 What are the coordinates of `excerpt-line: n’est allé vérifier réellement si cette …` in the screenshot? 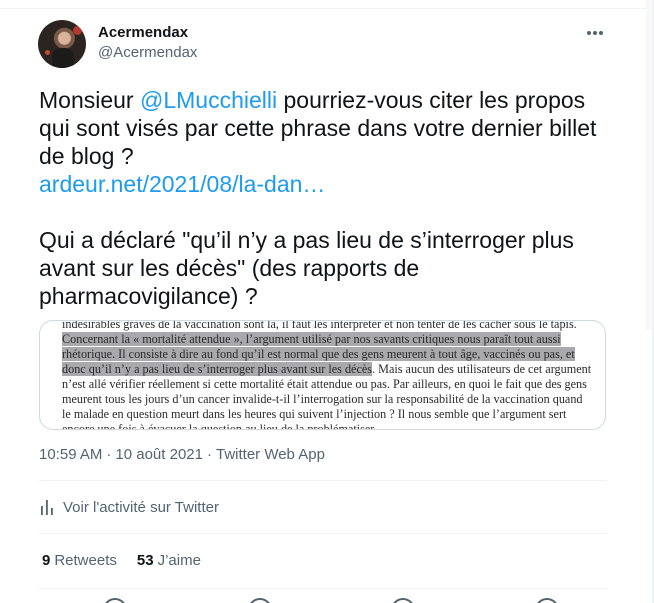 It's located at (324, 384).